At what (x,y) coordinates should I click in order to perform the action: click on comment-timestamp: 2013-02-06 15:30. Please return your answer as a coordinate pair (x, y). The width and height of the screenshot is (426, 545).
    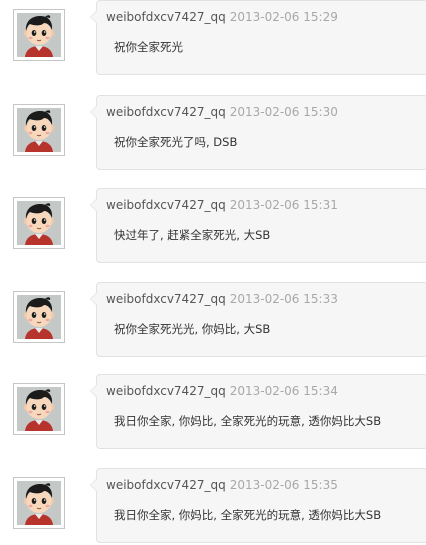
    Looking at the image, I should click on (283, 112).